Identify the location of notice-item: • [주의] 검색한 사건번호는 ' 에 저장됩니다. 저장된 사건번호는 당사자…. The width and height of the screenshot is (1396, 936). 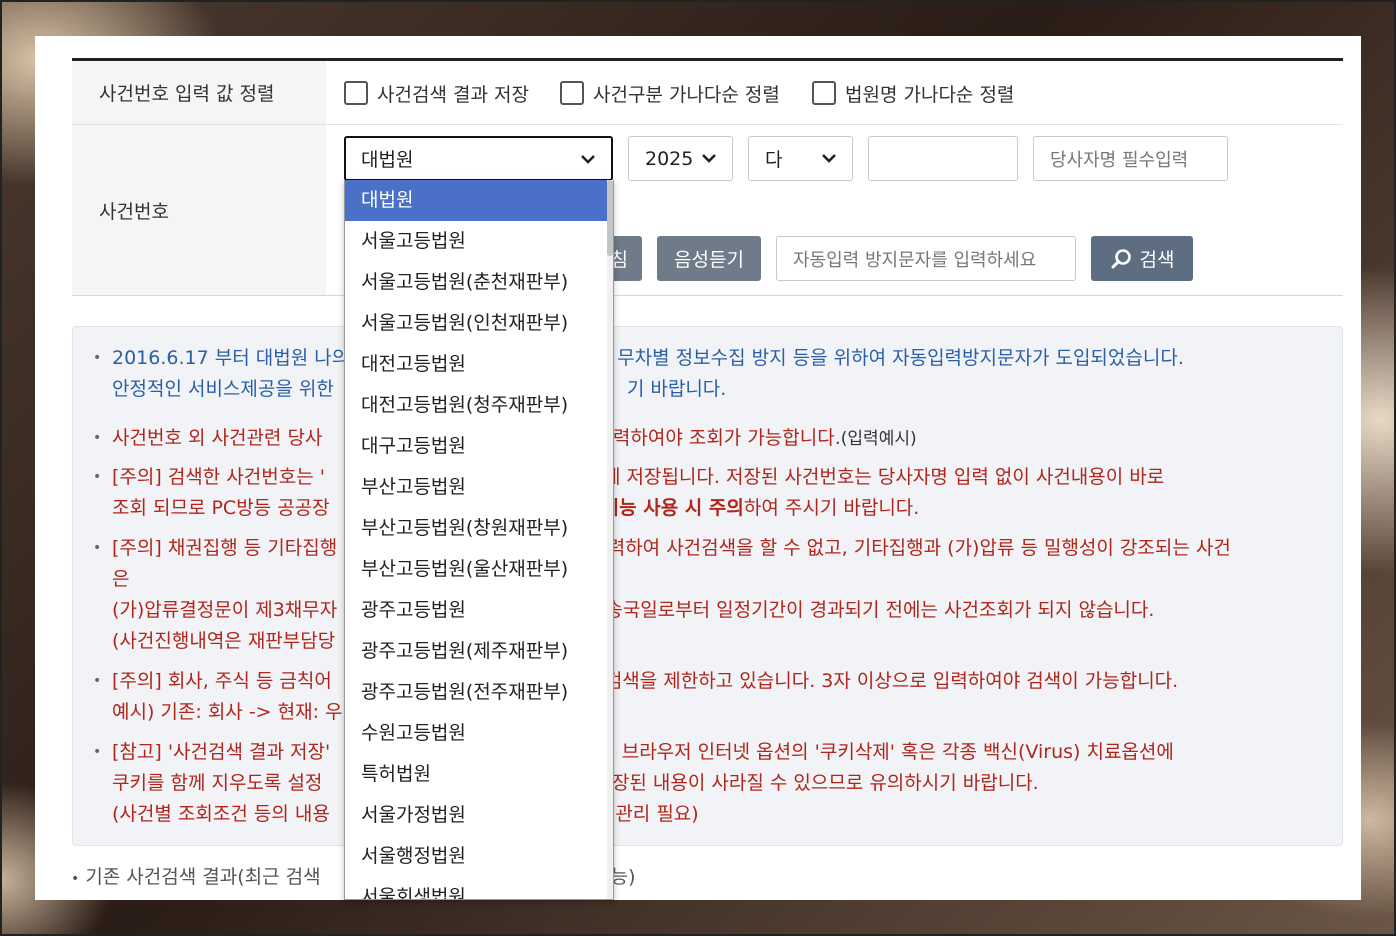
(629, 492).